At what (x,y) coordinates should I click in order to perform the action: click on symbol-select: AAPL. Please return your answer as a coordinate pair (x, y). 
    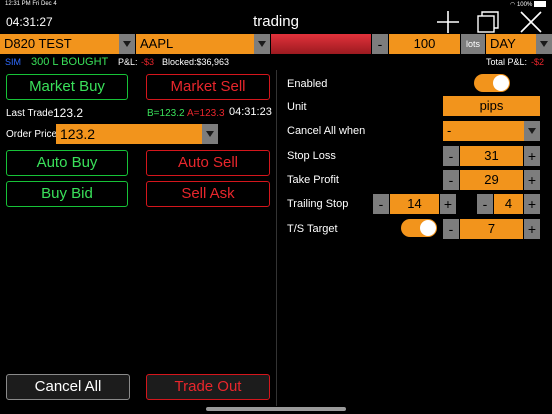
    Looking at the image, I should click on (203, 44).